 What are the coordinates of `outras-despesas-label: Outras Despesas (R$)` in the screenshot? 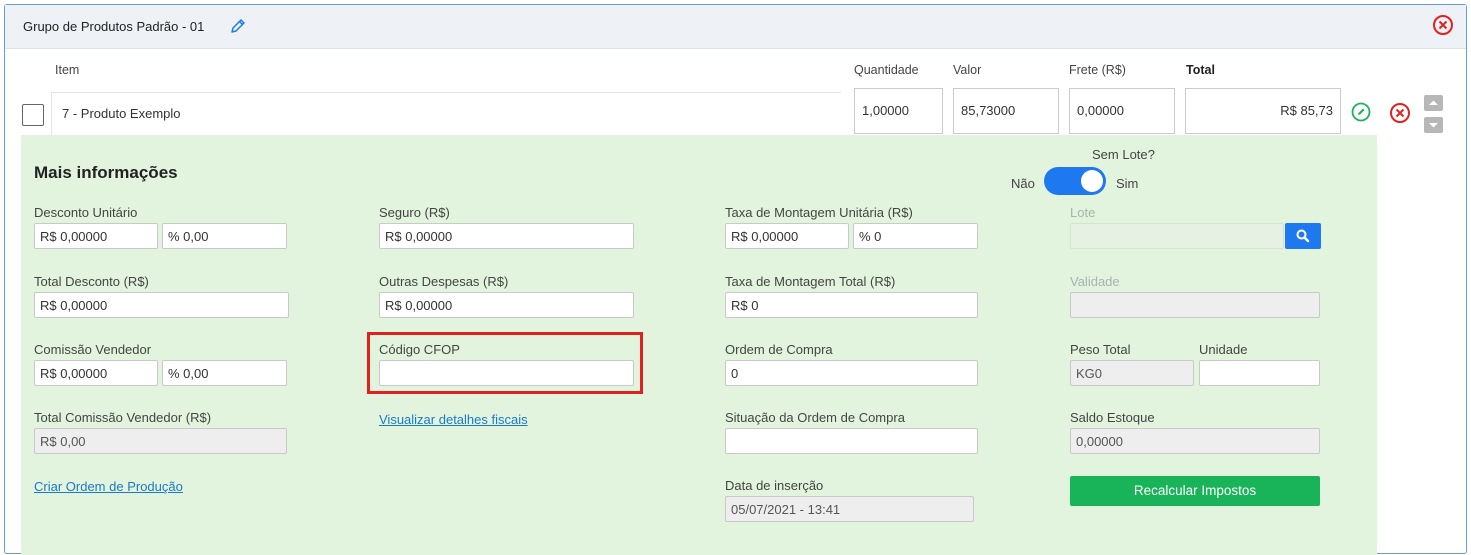 It's located at (444, 281).